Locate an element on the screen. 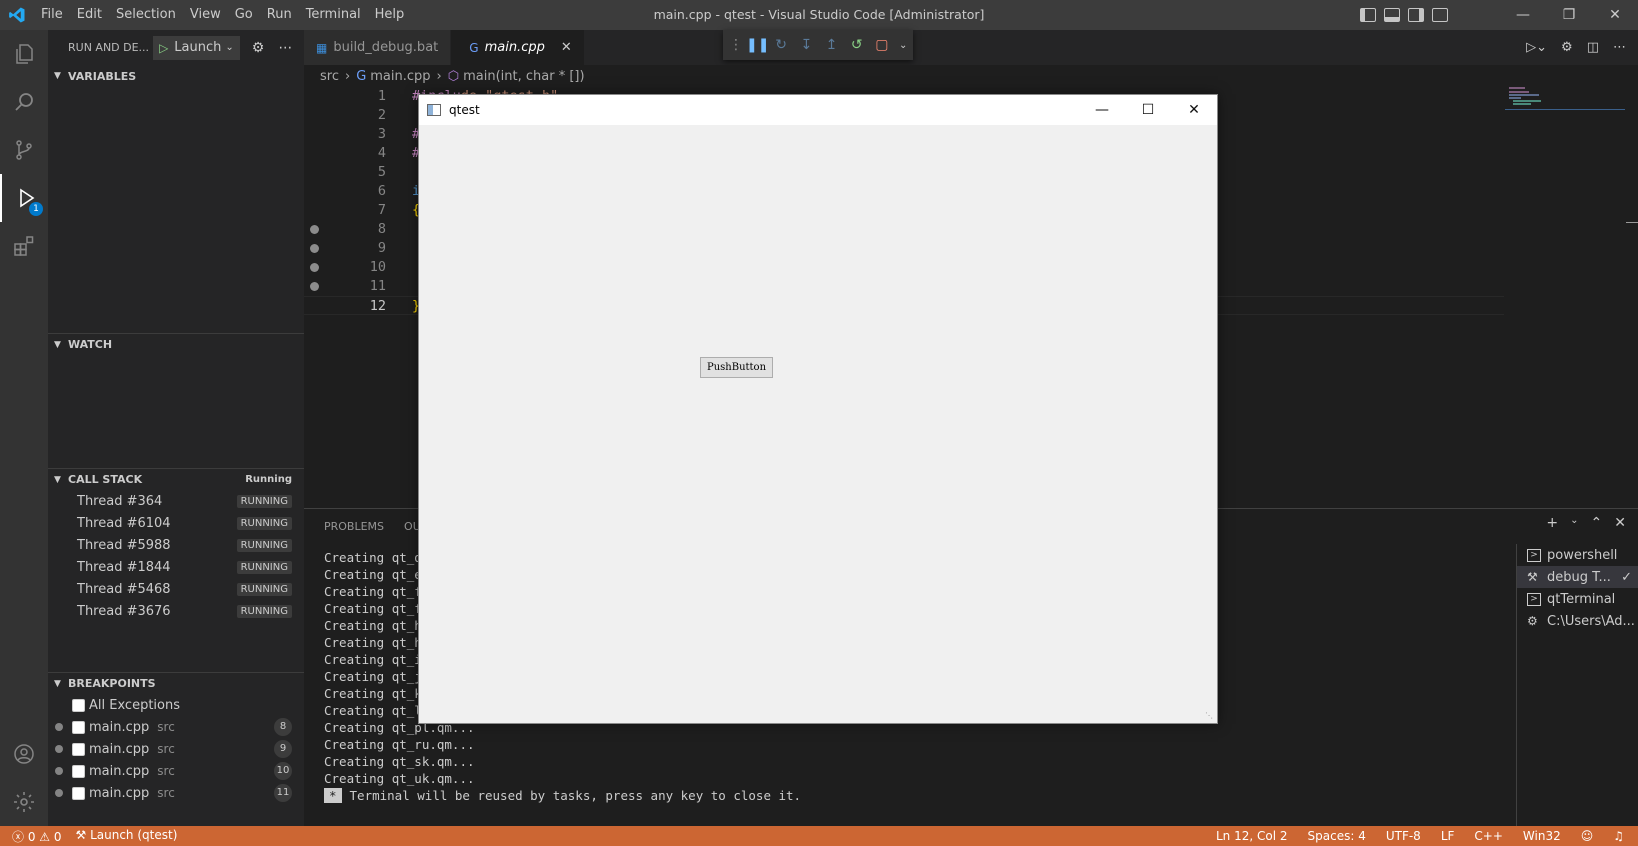 The image size is (1638, 846). close-tab-icon: ✕ is located at coordinates (566, 47).